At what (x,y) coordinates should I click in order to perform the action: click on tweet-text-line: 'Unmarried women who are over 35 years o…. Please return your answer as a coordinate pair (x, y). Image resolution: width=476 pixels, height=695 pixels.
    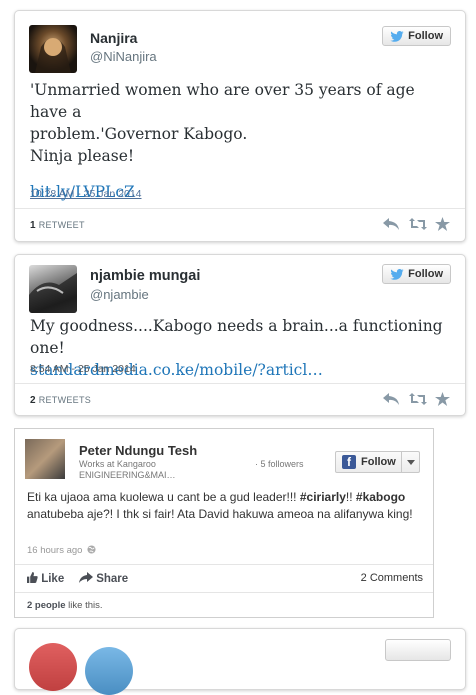
    Looking at the image, I should click on (222, 101).